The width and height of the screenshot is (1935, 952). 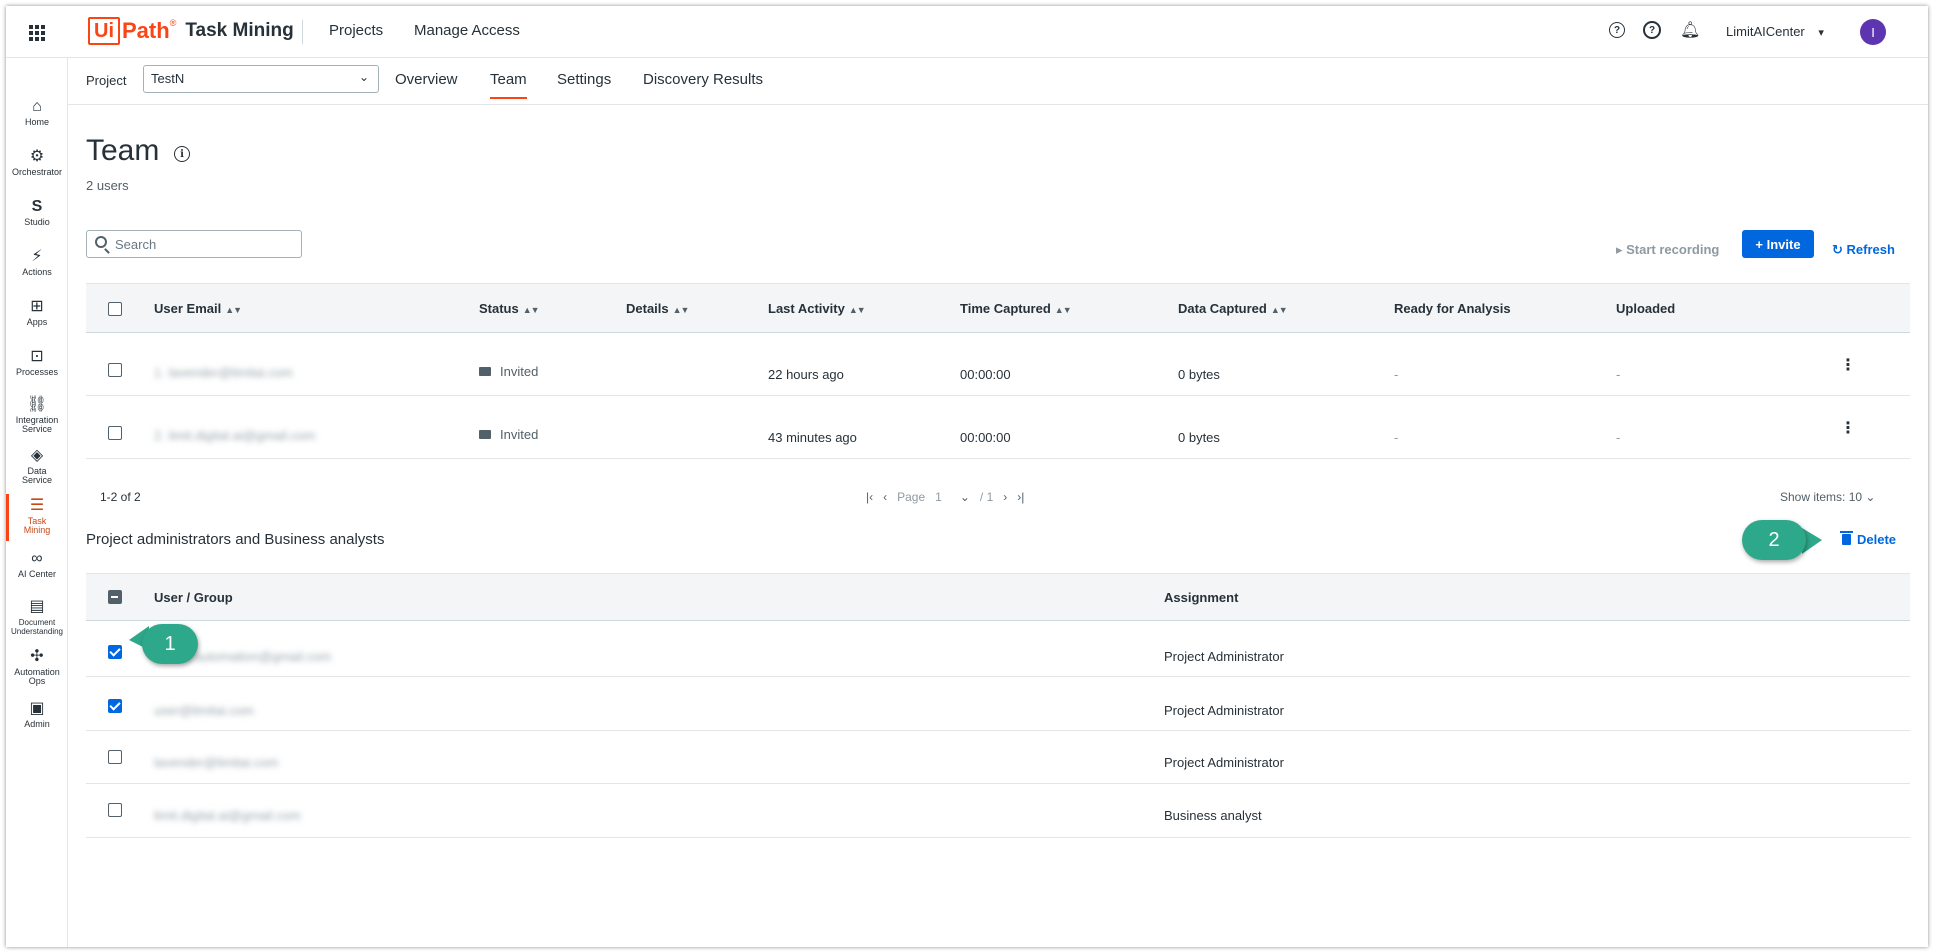 I want to click on col-details: Details ▲▼, so click(x=658, y=308).